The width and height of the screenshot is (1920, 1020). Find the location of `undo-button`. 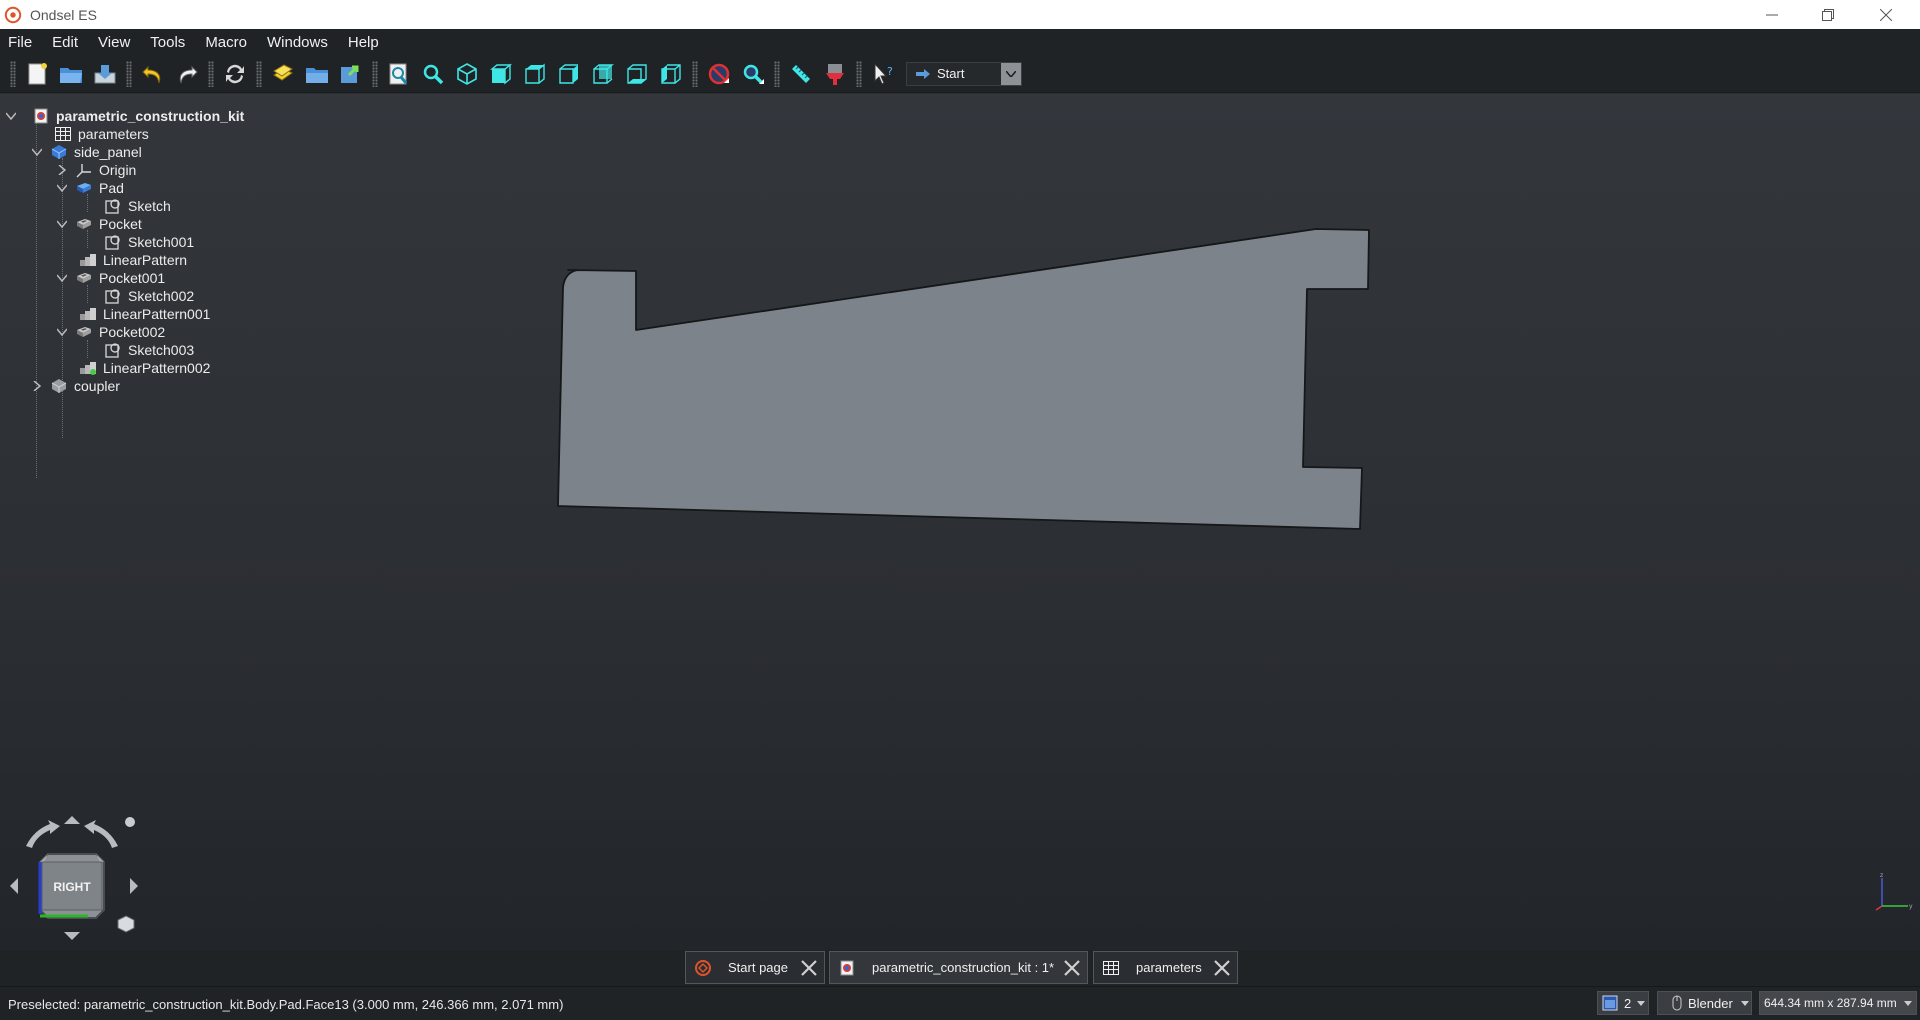

undo-button is located at coordinates (153, 74).